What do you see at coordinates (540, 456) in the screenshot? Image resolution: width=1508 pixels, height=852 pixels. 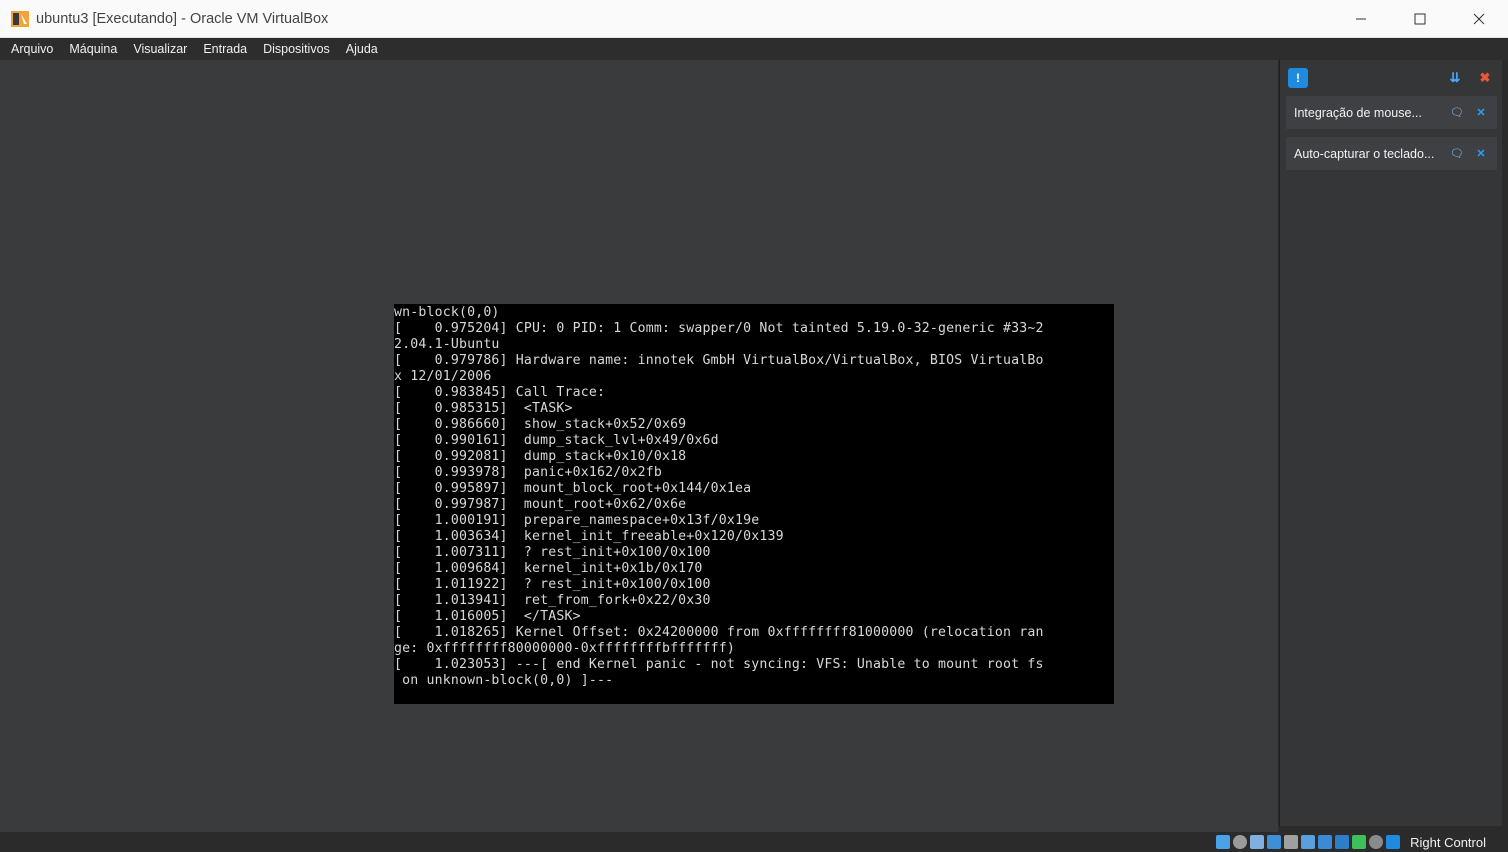 I see `console-line: [ 0.992081] dump_stack+0x10/0x18` at bounding box center [540, 456].